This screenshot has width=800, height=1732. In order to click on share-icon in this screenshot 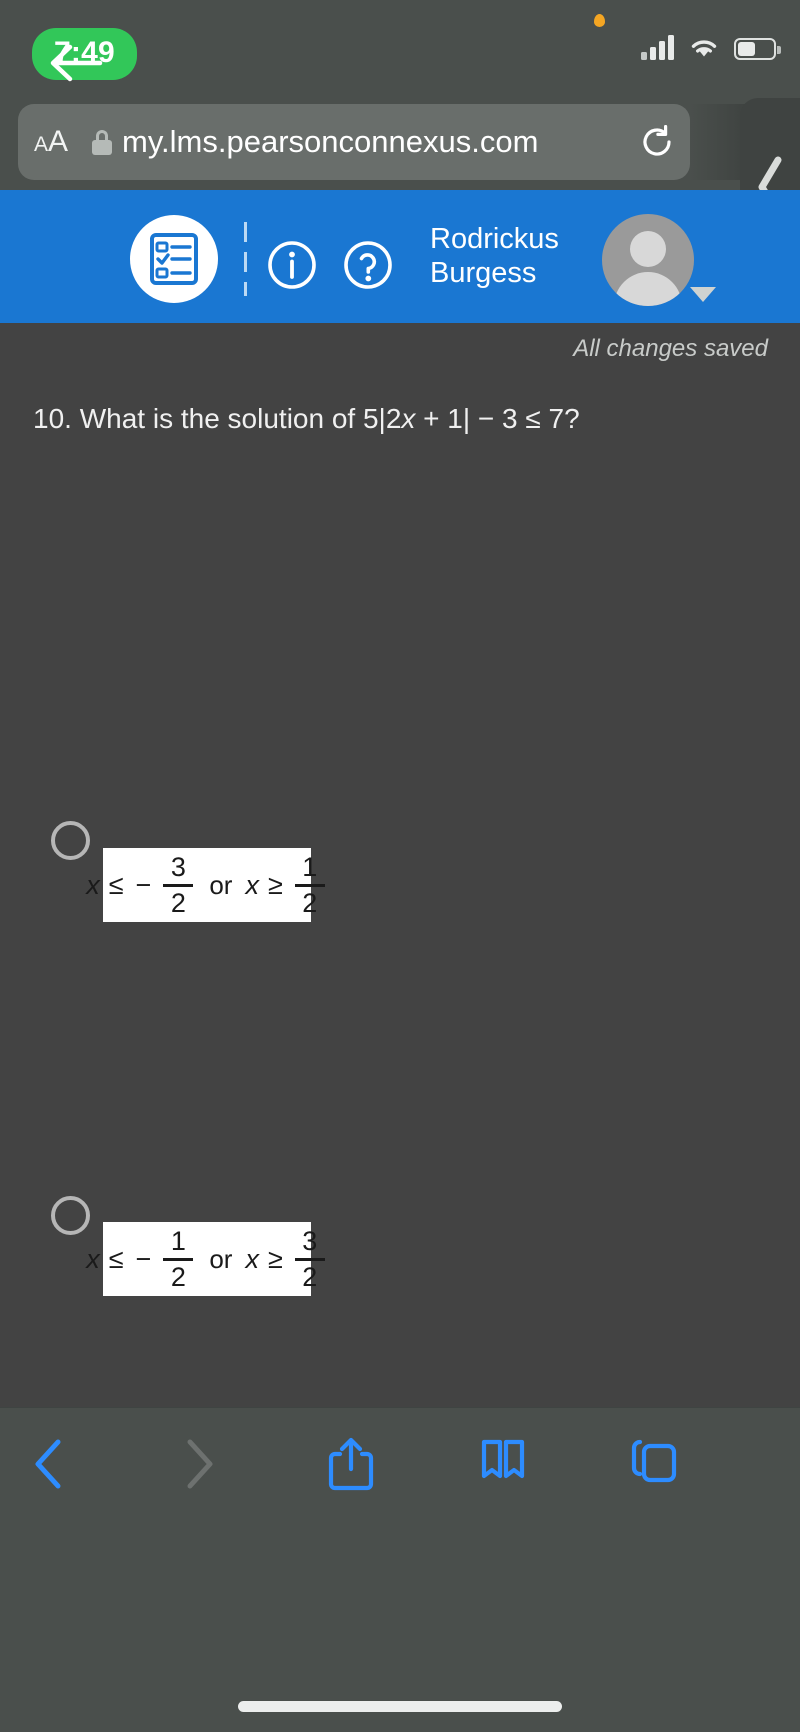, I will do `click(351, 1464)`.